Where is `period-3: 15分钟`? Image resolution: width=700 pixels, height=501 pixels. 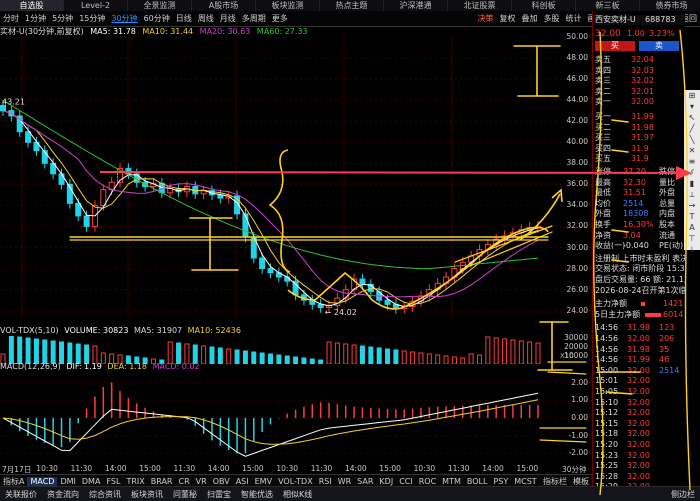
period-3: 15分钟 is located at coordinates (92, 18).